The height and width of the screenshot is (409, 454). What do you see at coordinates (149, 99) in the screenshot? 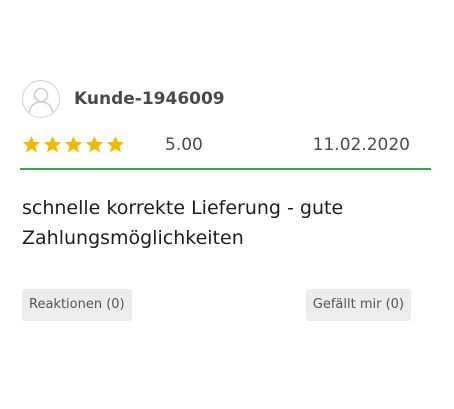
I see `reviewer-name: Kunde-1946009` at bounding box center [149, 99].